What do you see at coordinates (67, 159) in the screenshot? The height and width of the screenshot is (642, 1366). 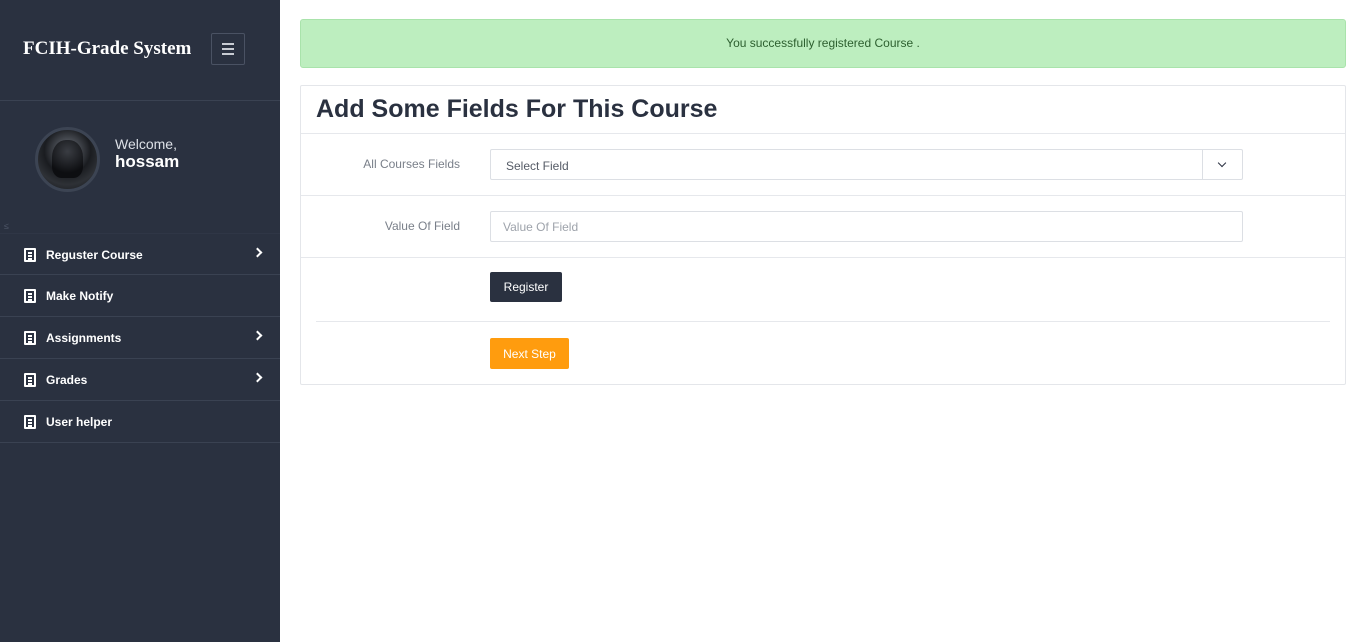 I see `avatar` at bounding box center [67, 159].